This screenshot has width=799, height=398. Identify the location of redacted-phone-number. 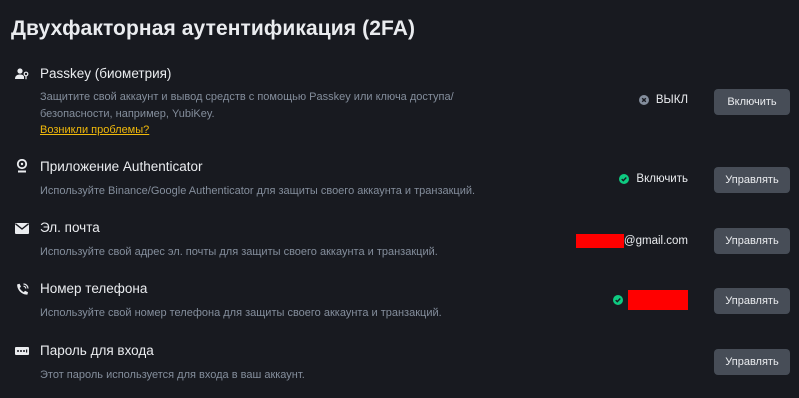
(658, 300).